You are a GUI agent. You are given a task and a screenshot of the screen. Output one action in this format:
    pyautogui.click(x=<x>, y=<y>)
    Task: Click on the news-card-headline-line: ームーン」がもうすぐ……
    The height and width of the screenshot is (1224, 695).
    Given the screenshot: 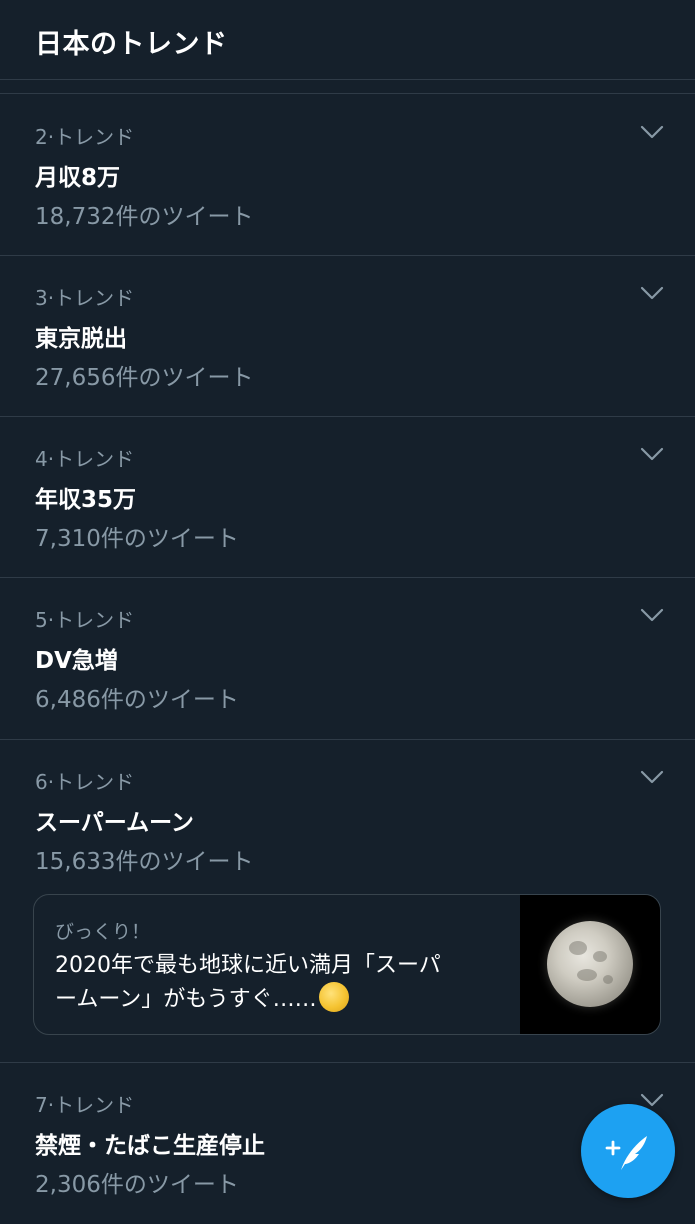 What is the action you would take?
    pyautogui.click(x=280, y=999)
    